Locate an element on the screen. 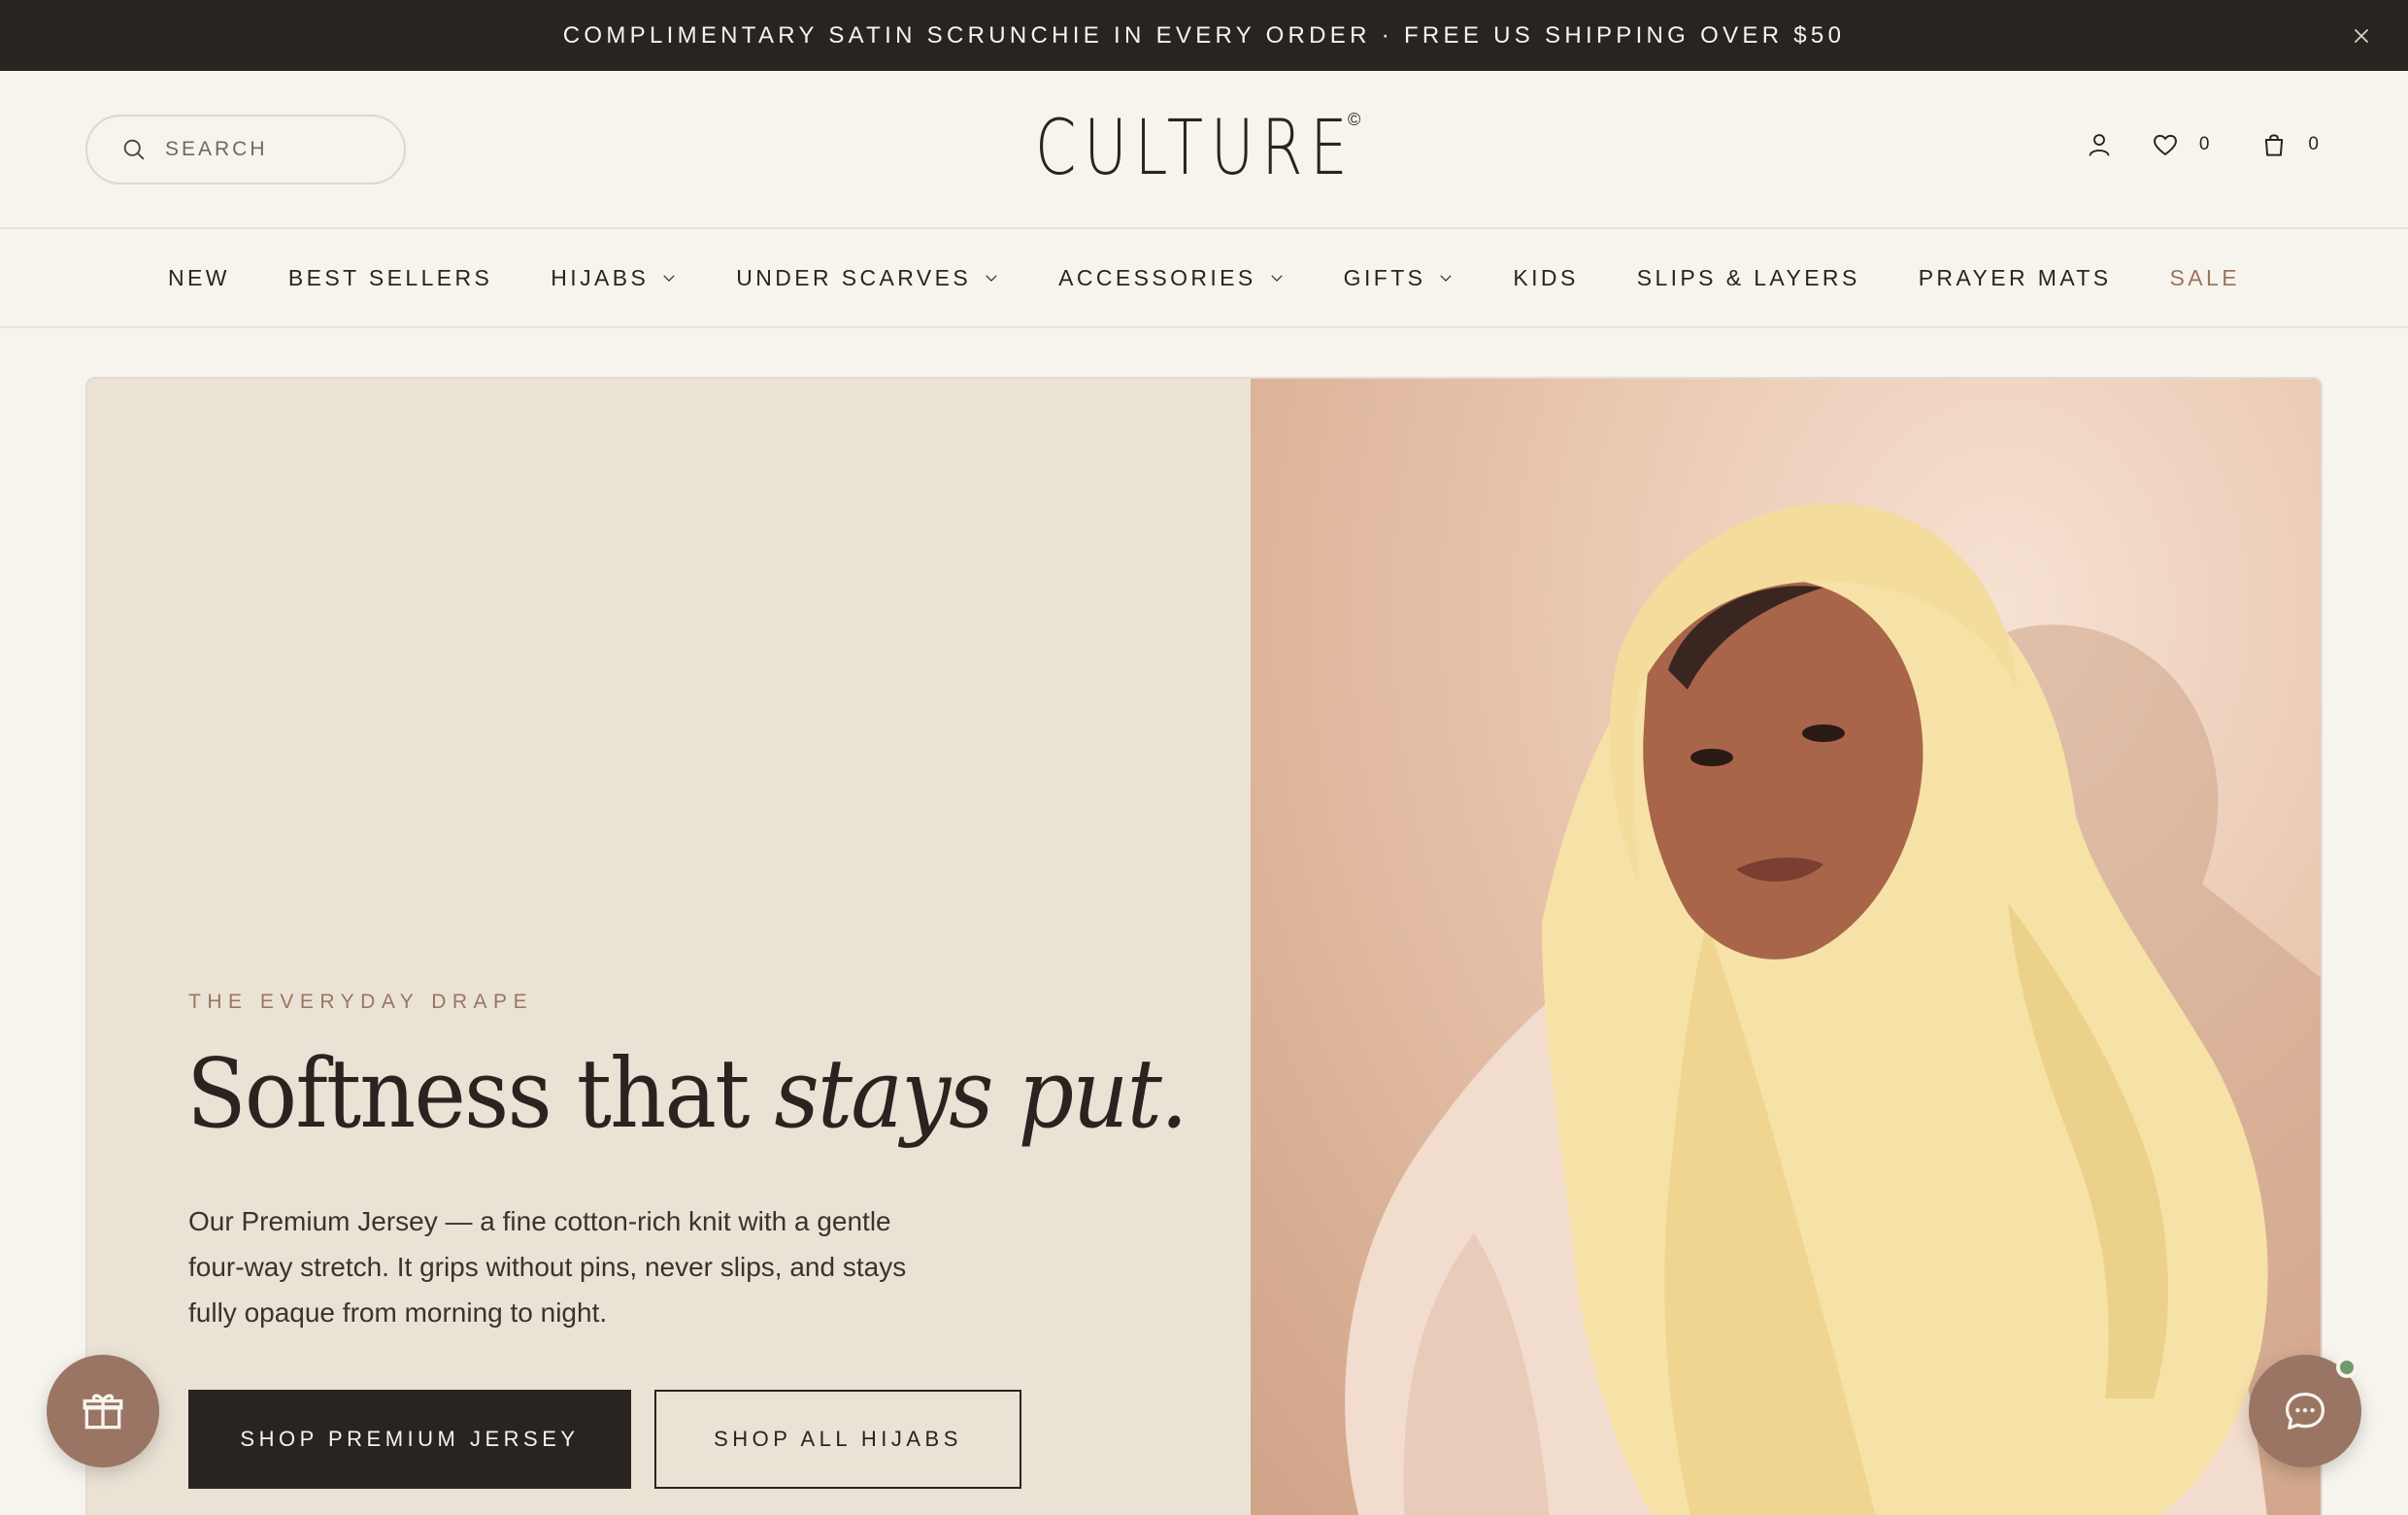 This screenshot has width=2408, height=1515. nav-item-label: KIDS is located at coordinates (1546, 277).